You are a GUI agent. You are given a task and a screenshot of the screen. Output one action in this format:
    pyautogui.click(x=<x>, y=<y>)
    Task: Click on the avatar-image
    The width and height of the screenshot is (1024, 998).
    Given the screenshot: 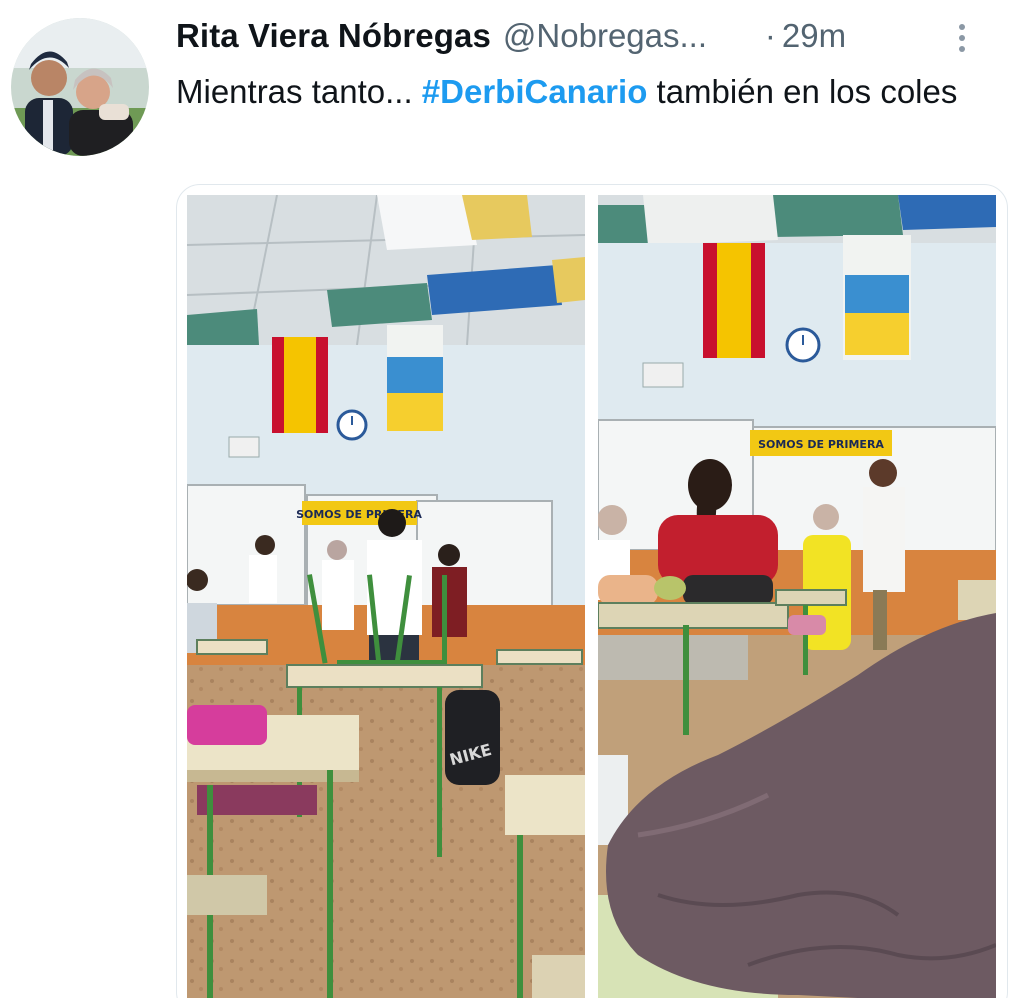 What is the action you would take?
    pyautogui.click(x=80, y=87)
    